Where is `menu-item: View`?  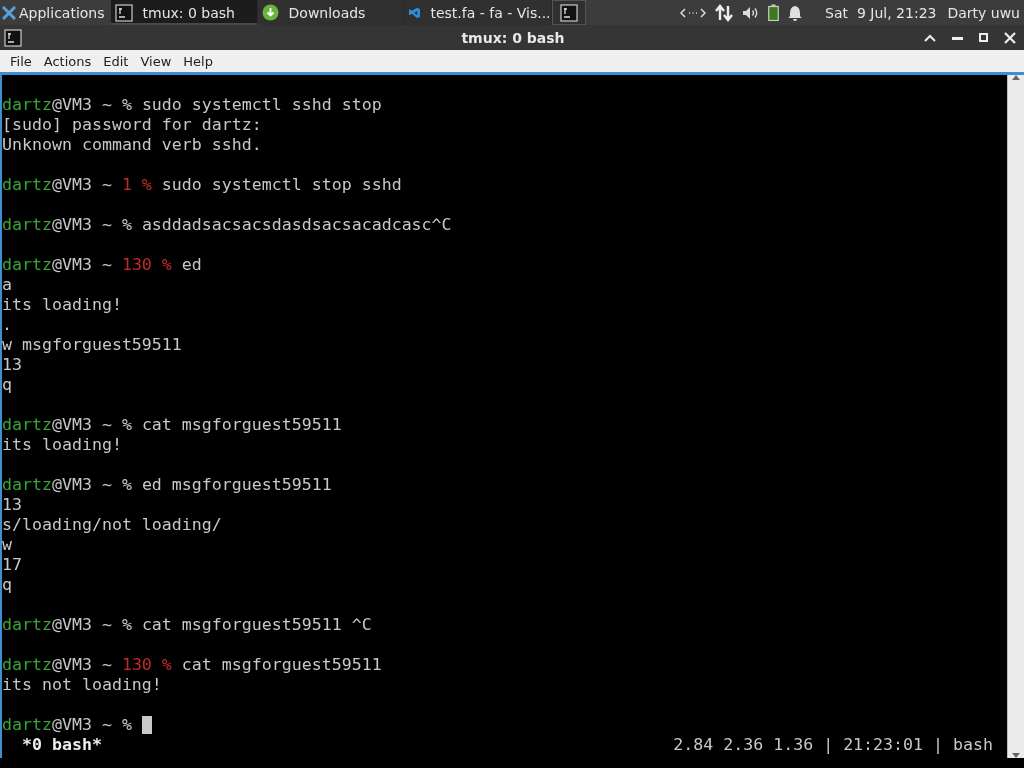
menu-item: View is located at coordinates (156, 61).